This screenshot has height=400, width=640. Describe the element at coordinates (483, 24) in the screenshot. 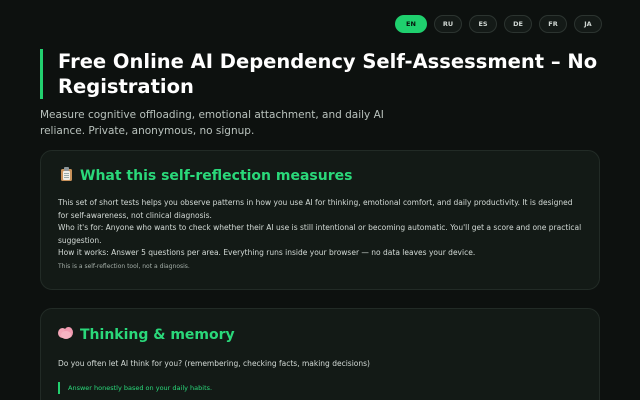

I see `lang-button-es: ES` at that location.